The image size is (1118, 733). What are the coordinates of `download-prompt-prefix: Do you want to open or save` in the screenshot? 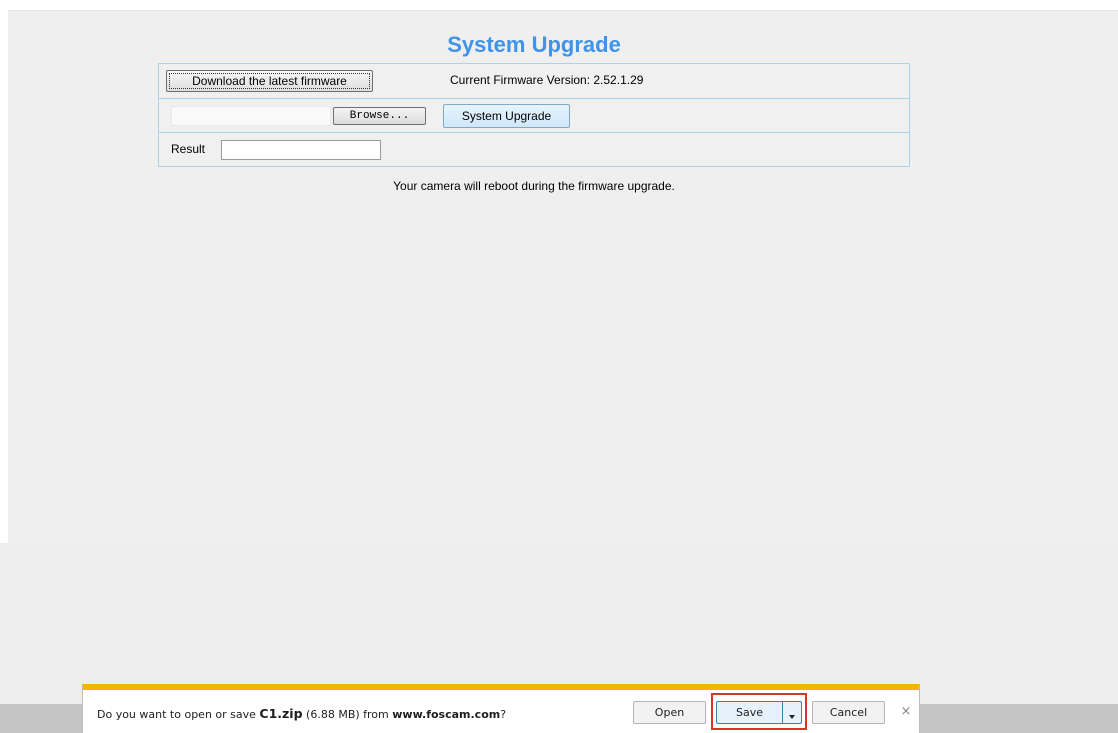 It's located at (178, 714).